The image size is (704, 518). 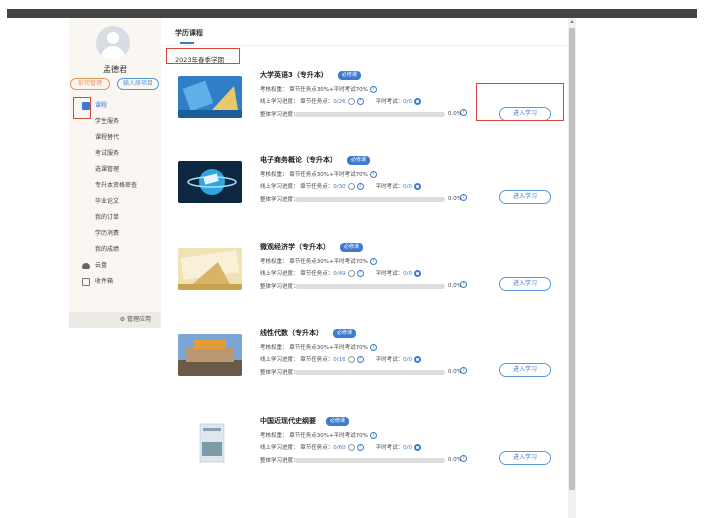 I want to click on course-title: 微观经济学（专升本） 必修课, so click(x=312, y=247).